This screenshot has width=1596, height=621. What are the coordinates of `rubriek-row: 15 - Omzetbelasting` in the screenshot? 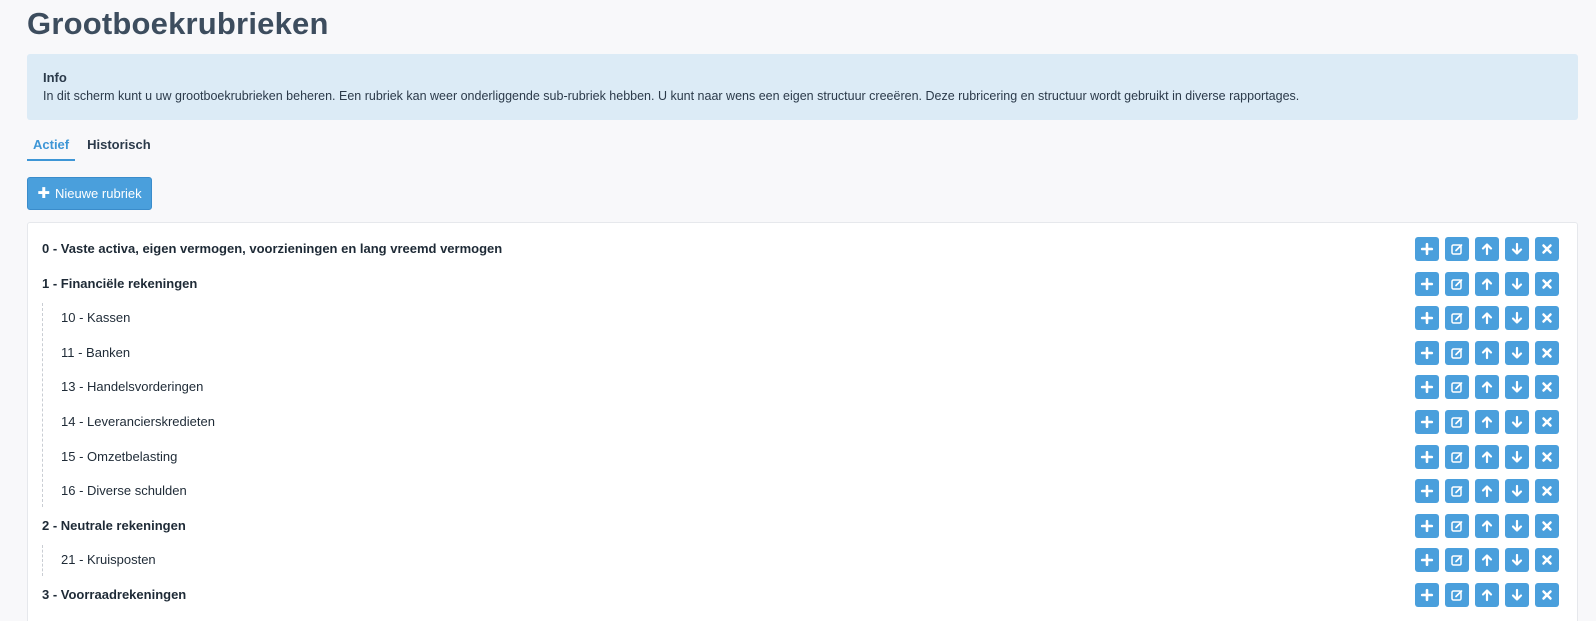 It's located at (802, 457).